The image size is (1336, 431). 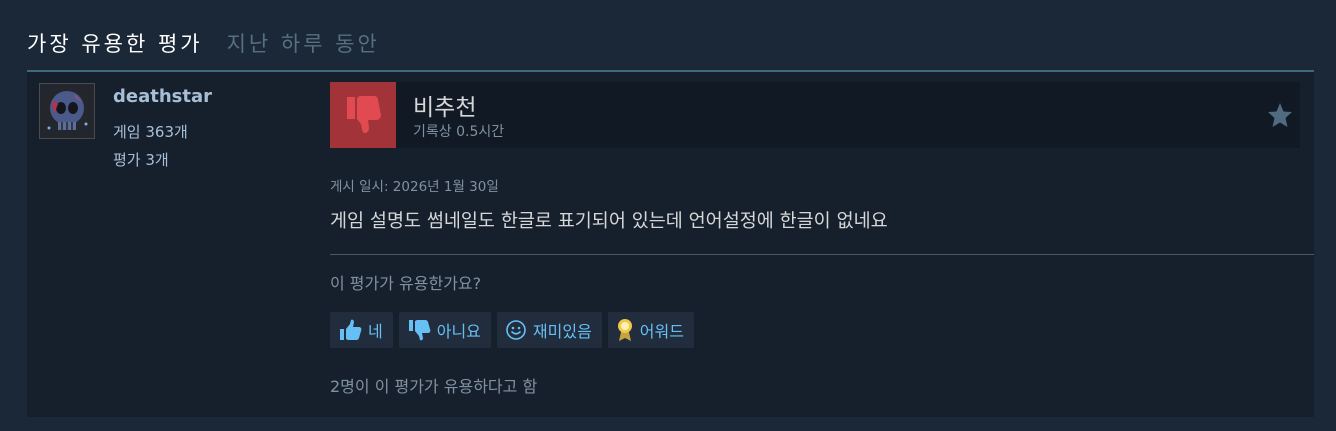 What do you see at coordinates (414, 187) in the screenshot?
I see `posted-date: 게시 일시: 2026년 1월 30일` at bounding box center [414, 187].